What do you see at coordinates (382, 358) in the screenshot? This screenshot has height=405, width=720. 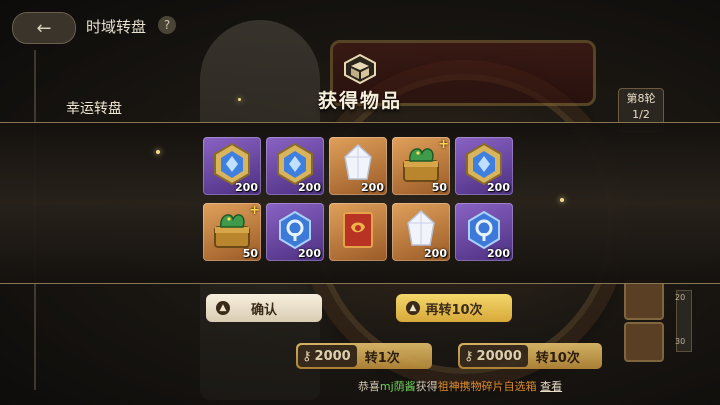 I see `spin-once-label: 转1次` at bounding box center [382, 358].